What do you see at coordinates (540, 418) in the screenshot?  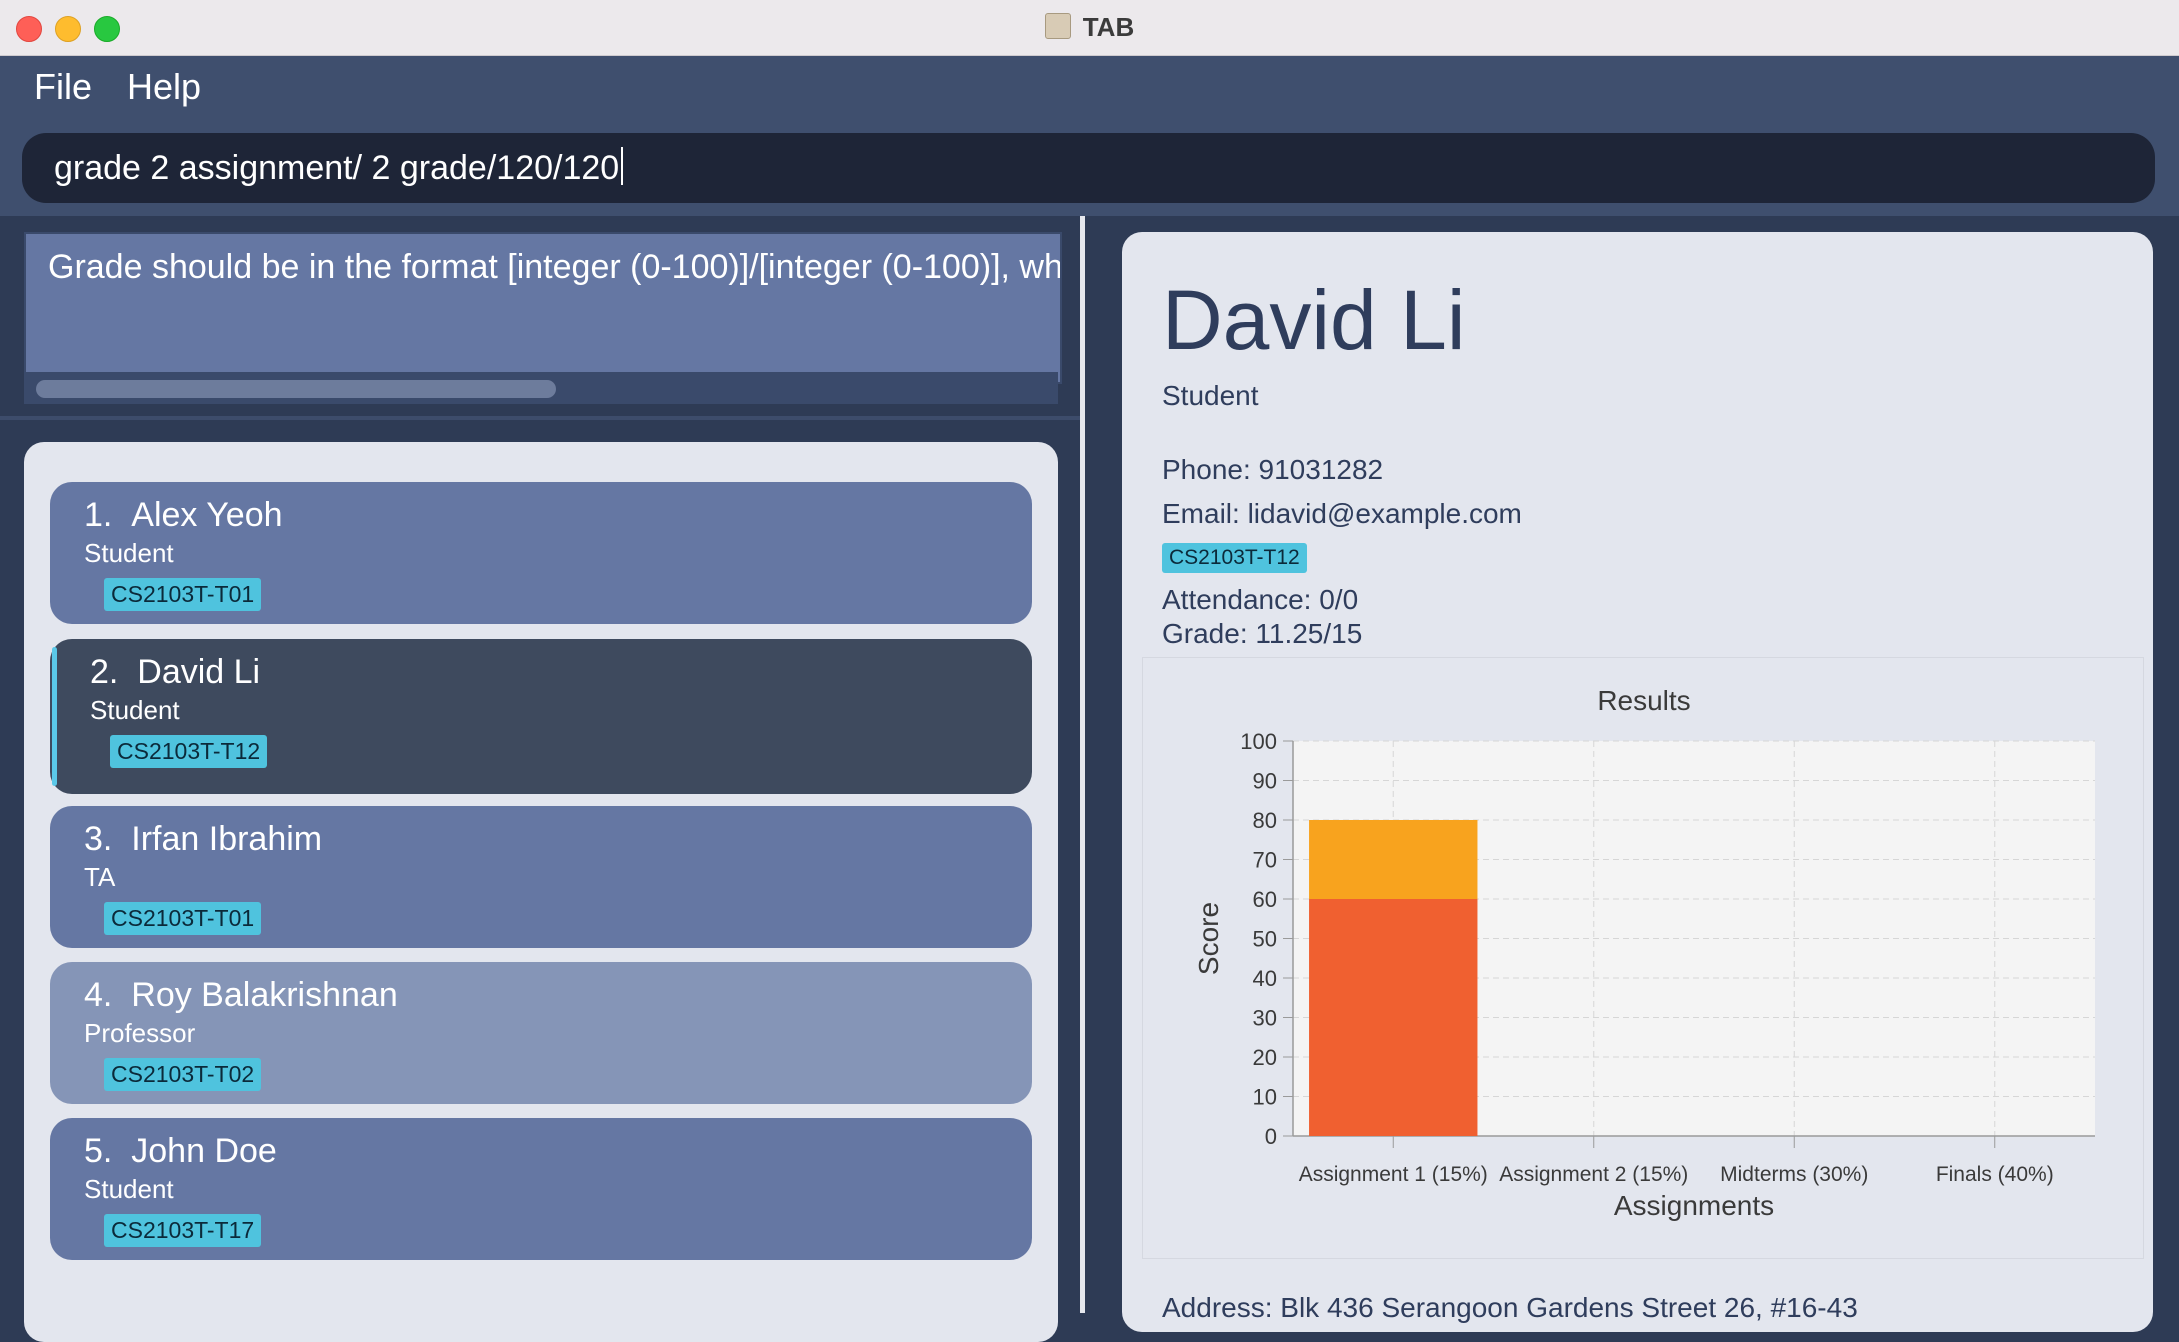 I see `left-divider` at bounding box center [540, 418].